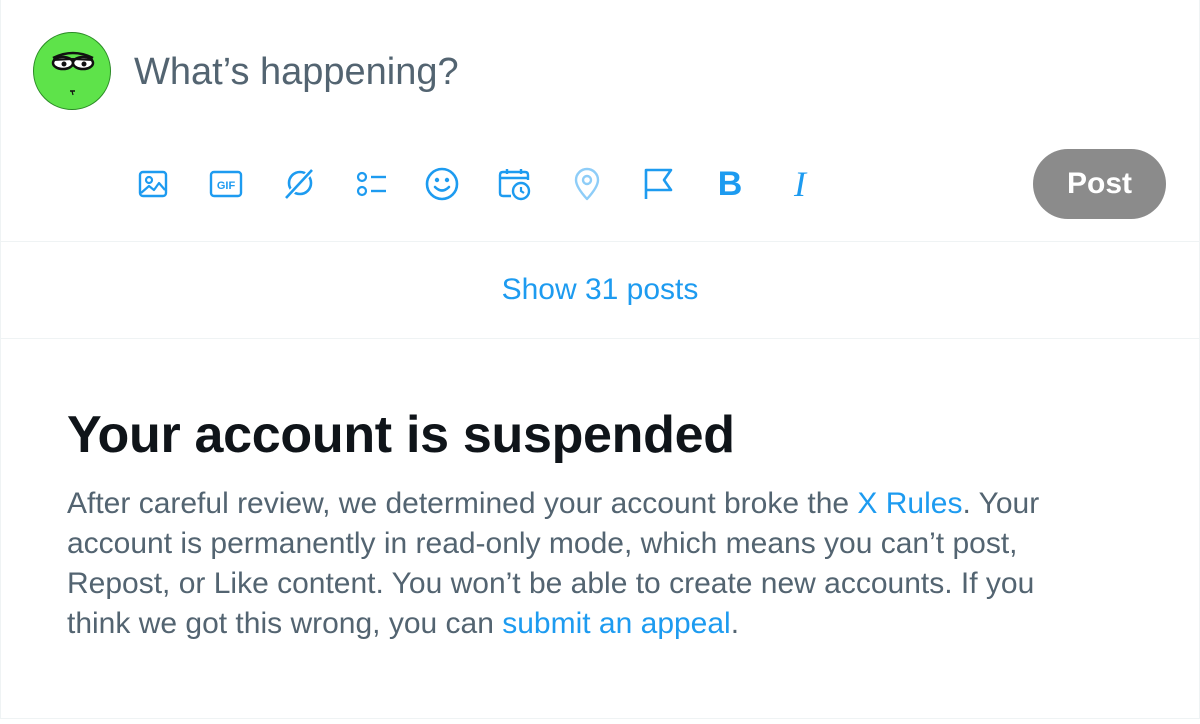 The width and height of the screenshot is (1200, 724). What do you see at coordinates (1099, 184) in the screenshot?
I see `post-button: Post` at bounding box center [1099, 184].